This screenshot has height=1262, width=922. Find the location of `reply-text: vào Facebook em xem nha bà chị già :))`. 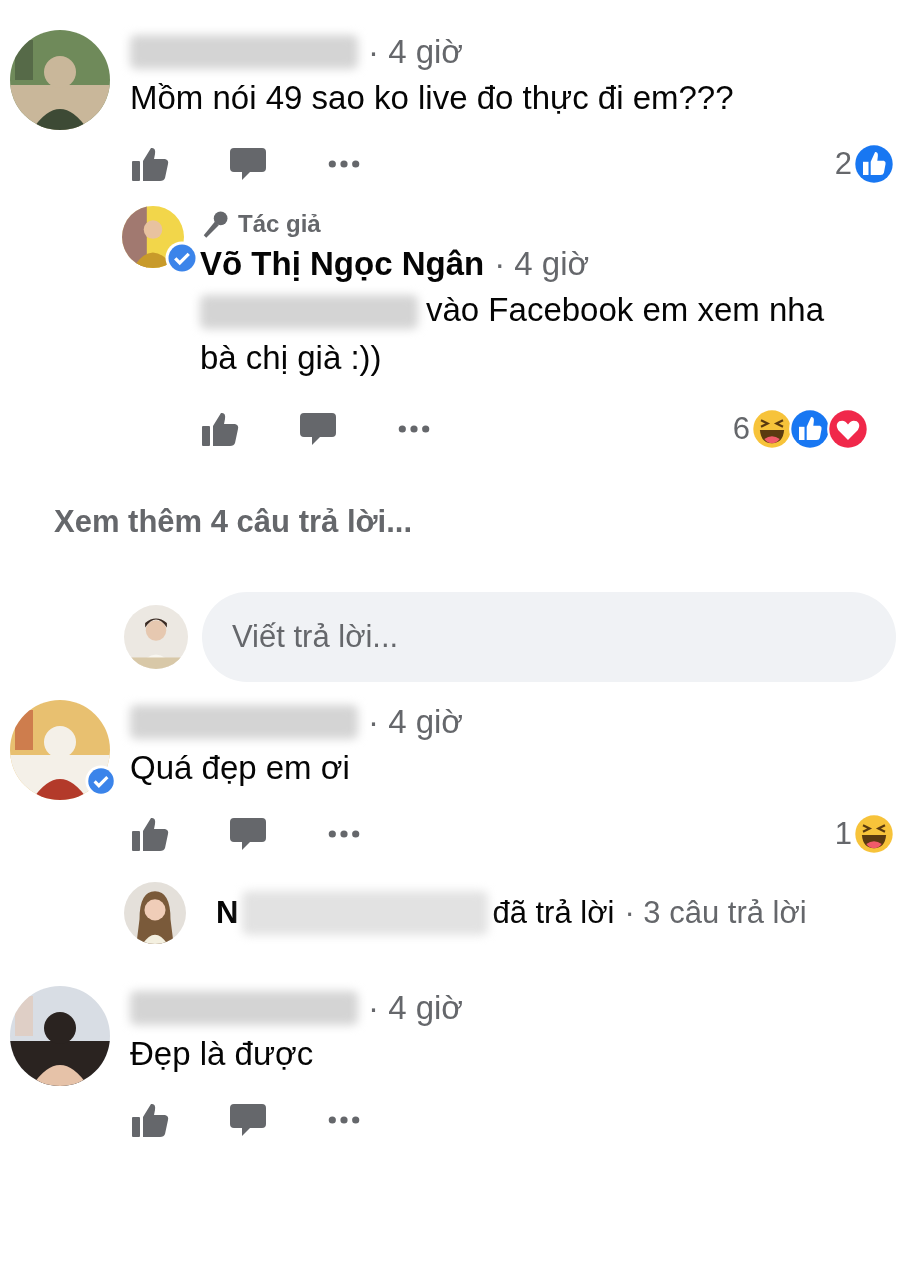

reply-text: vào Facebook em xem nha bà chị già :)) is located at coordinates (512, 333).